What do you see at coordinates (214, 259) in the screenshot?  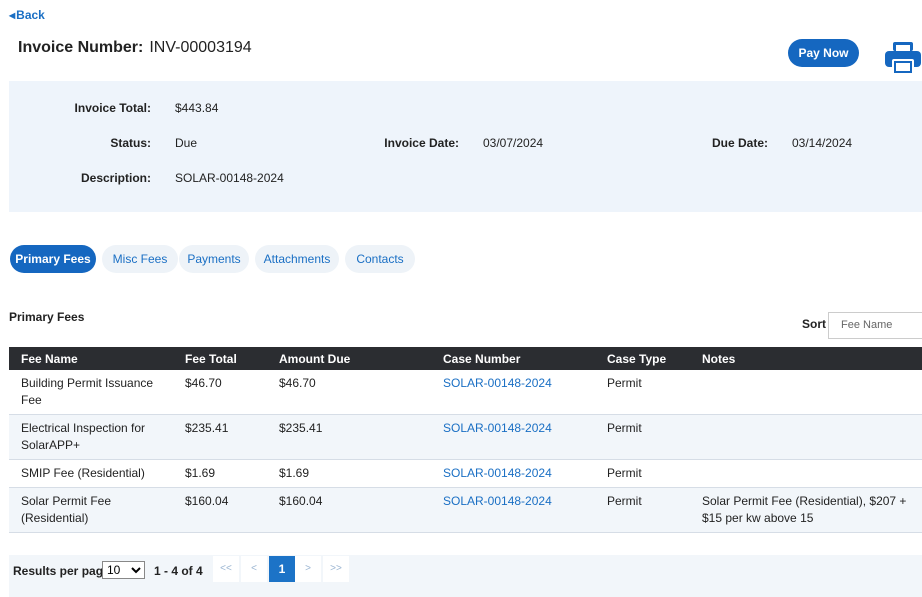 I see `tab-payments: Payments` at bounding box center [214, 259].